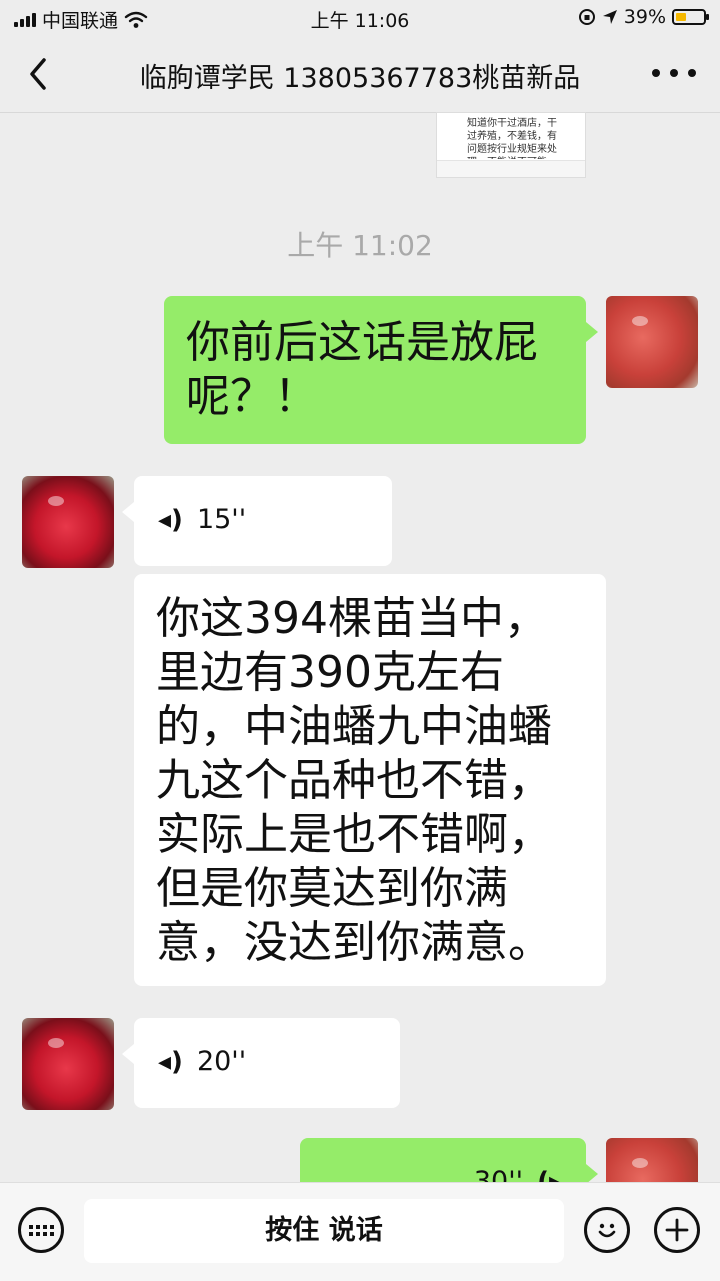  I want to click on input-bar: 按住 说话, so click(360, 1231).